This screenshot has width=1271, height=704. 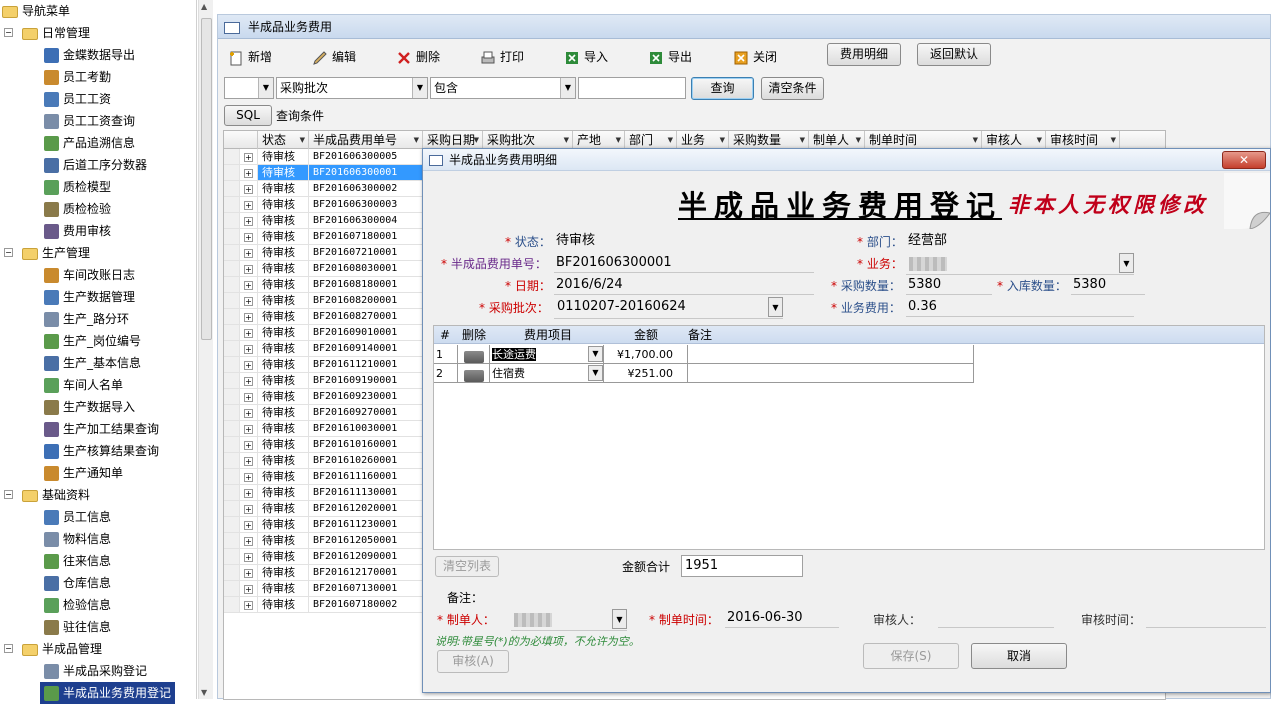 I want to click on sql-button: SQL, so click(x=248, y=115).